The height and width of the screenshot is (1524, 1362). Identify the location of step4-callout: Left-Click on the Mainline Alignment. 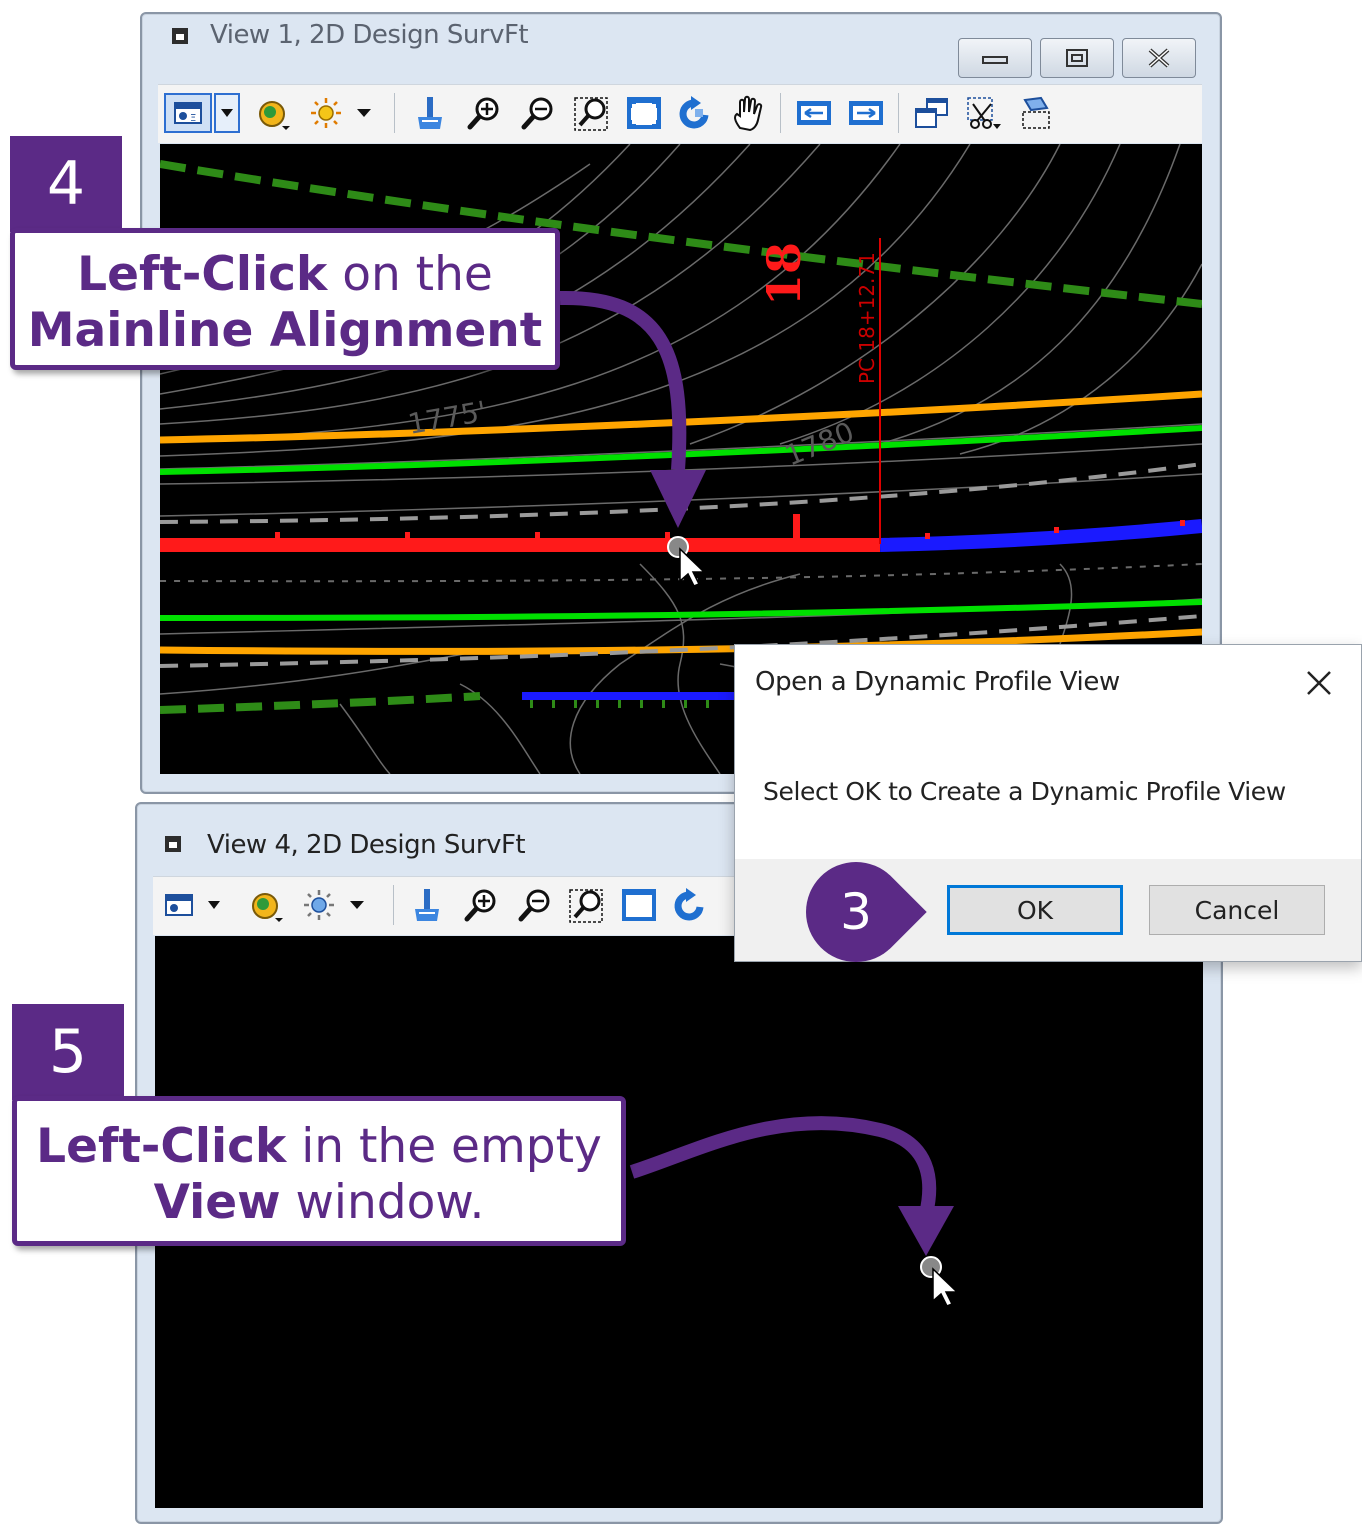
(285, 299).